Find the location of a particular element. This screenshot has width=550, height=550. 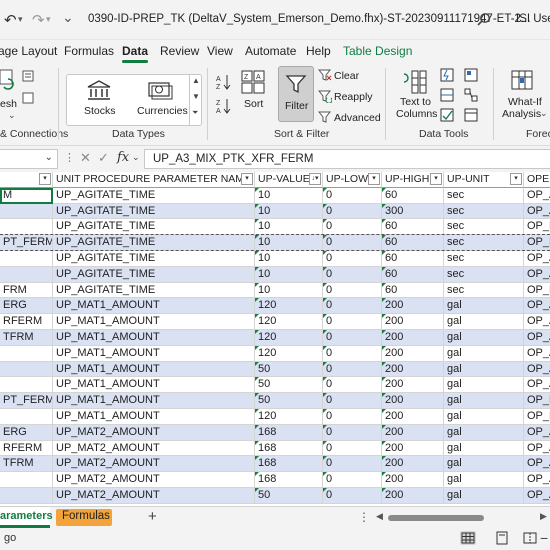

clear-button: Clear is located at coordinates (346, 76).